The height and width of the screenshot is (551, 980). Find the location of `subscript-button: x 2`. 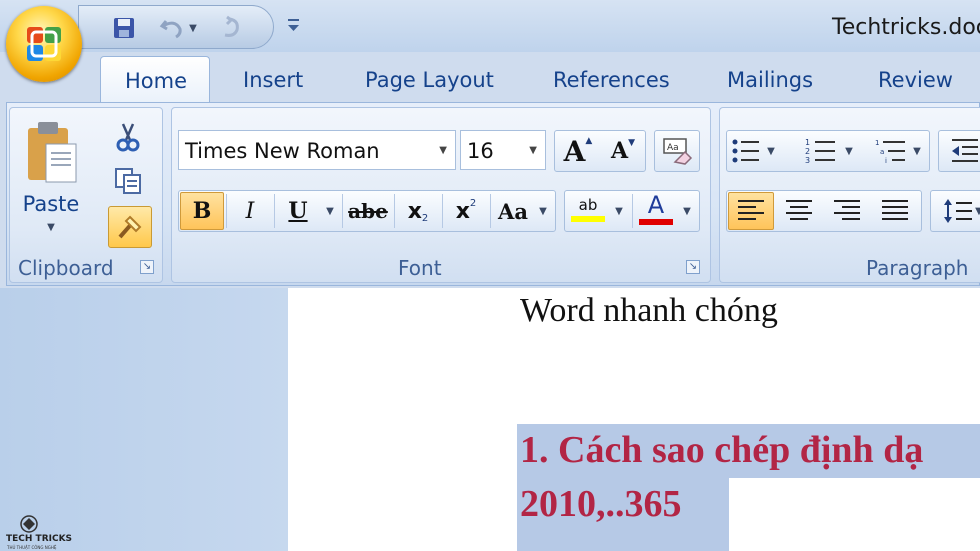

subscript-button: x 2 is located at coordinates (418, 211).